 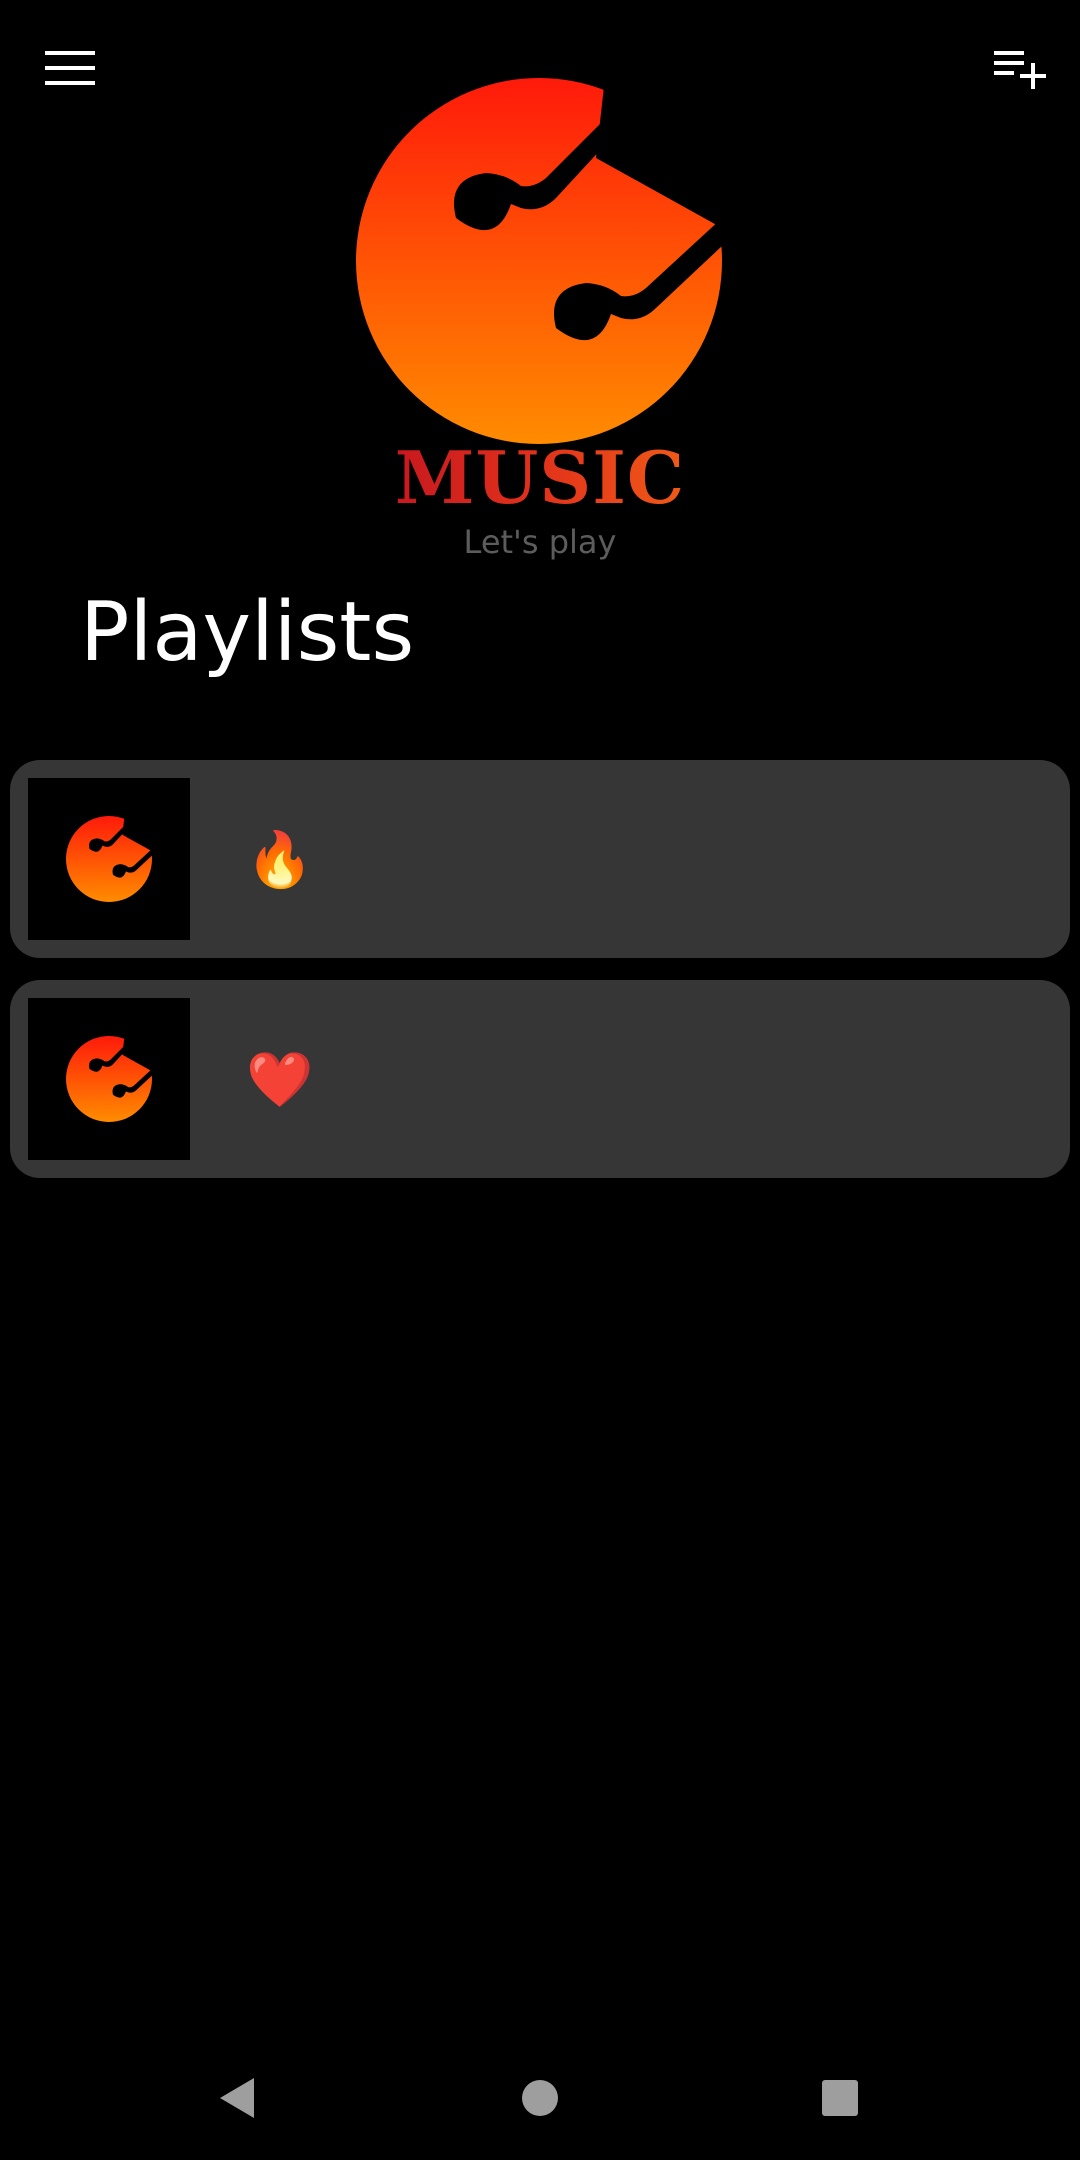 I want to click on logo-text: MUSIC, so click(x=540, y=477).